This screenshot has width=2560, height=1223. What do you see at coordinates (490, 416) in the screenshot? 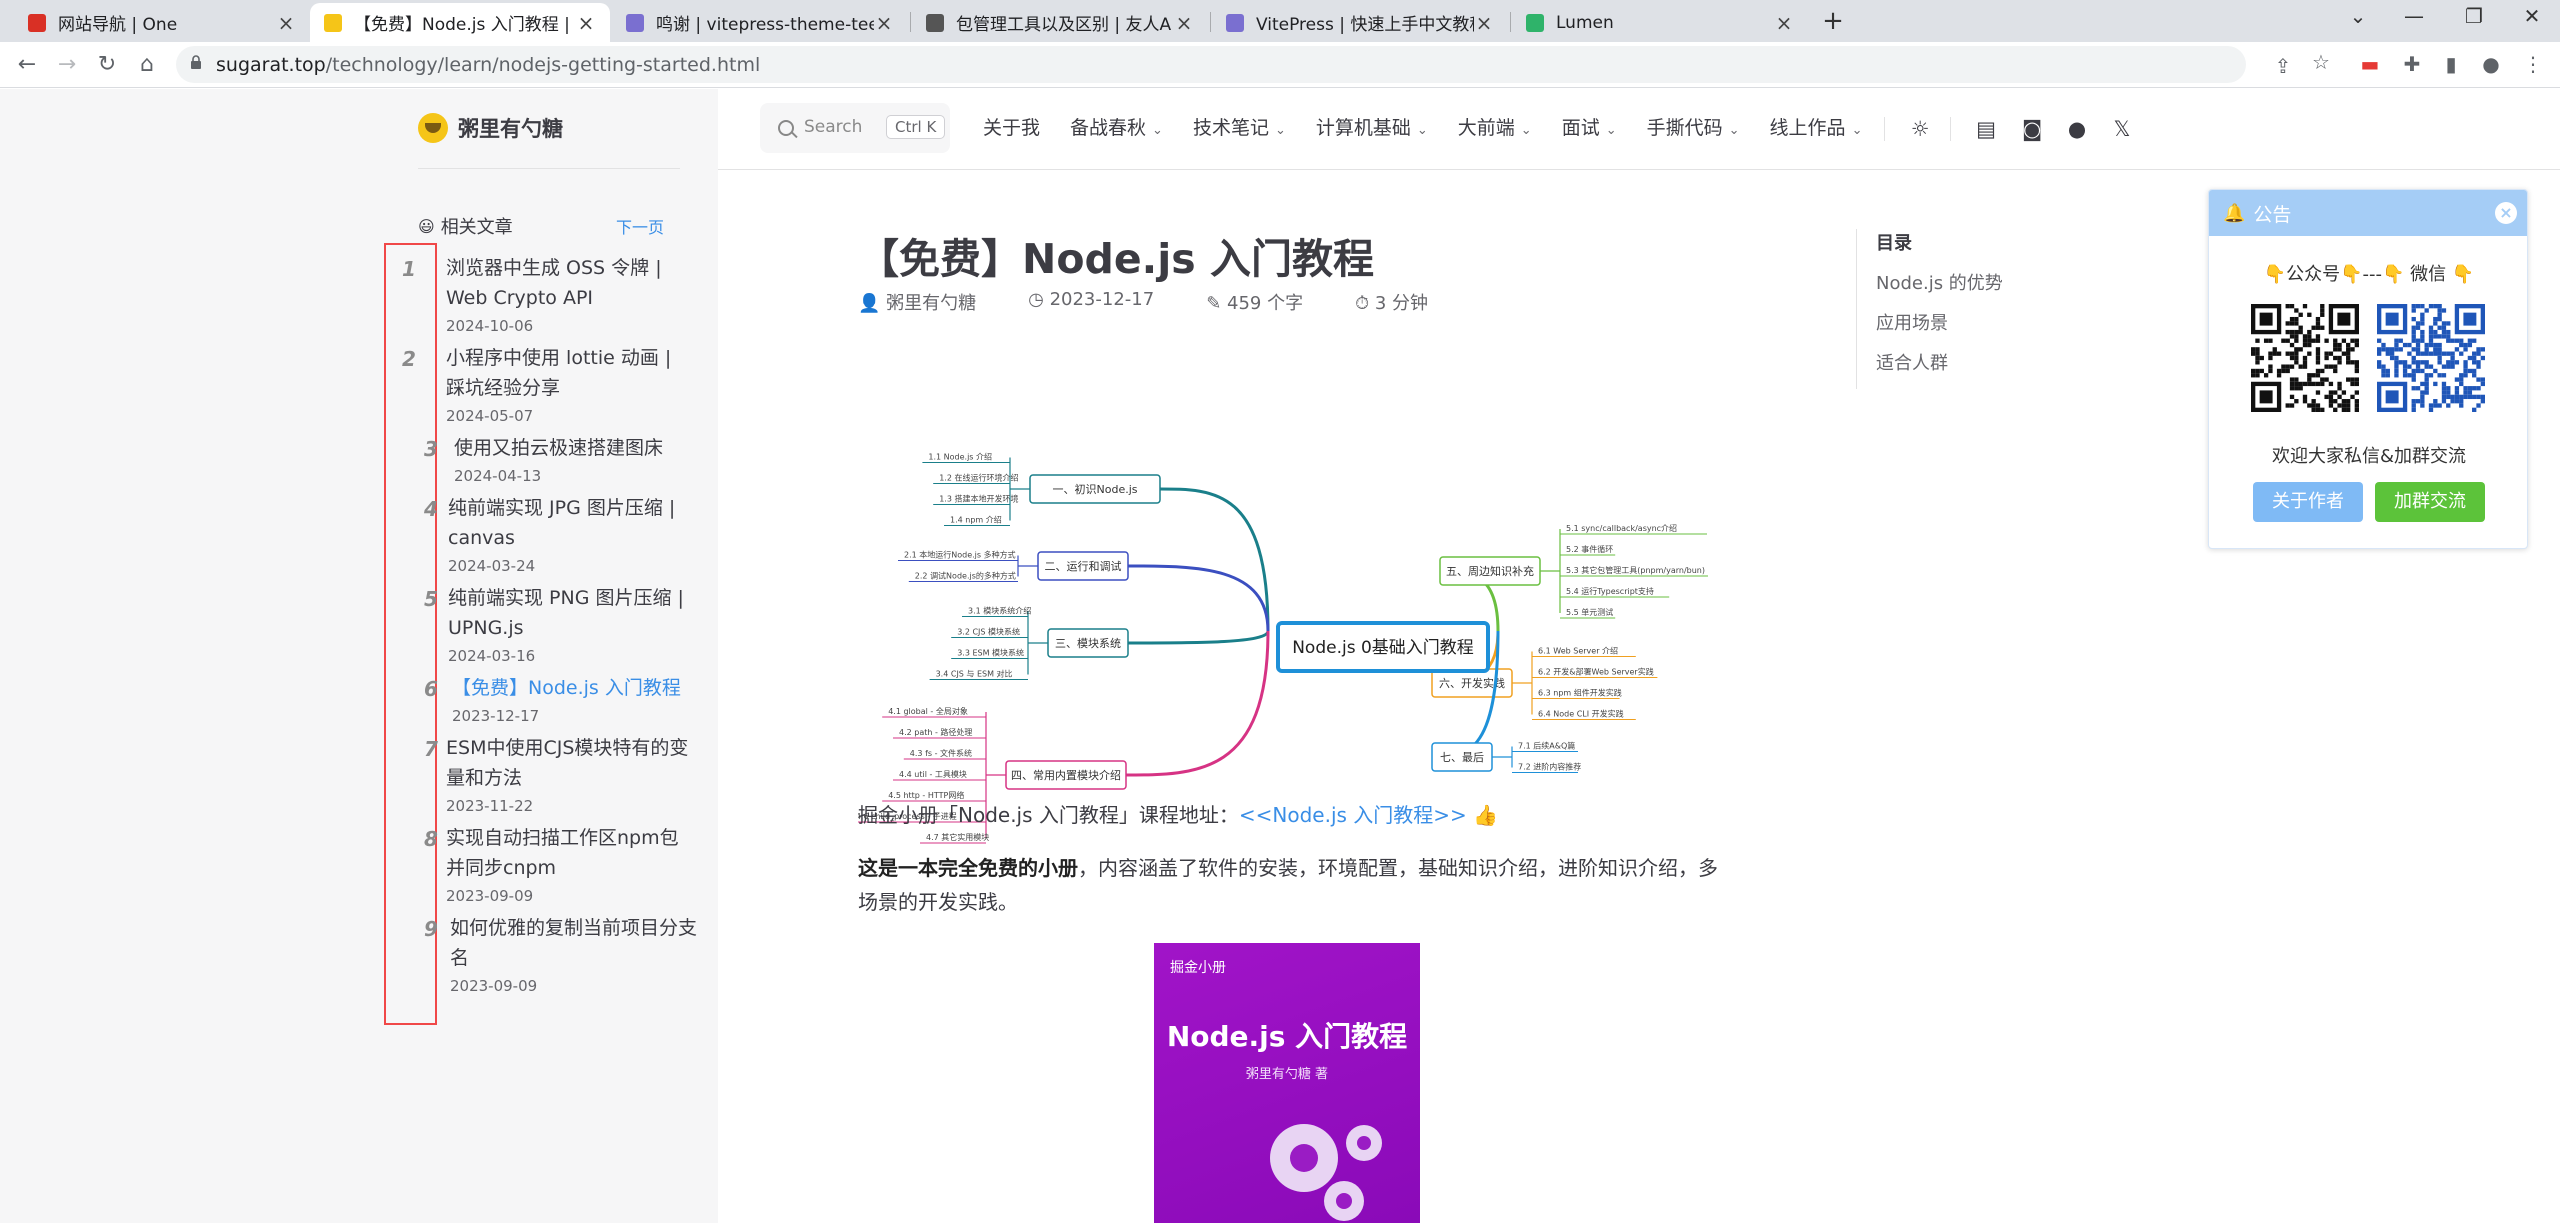
I see `article-date: 2024-05-07` at bounding box center [490, 416].